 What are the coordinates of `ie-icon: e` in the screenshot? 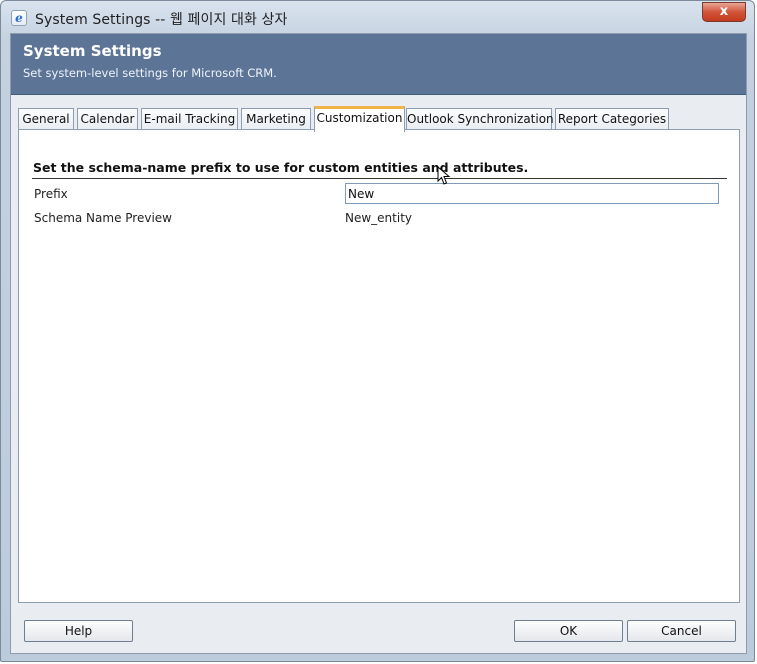 It's located at (19, 18).